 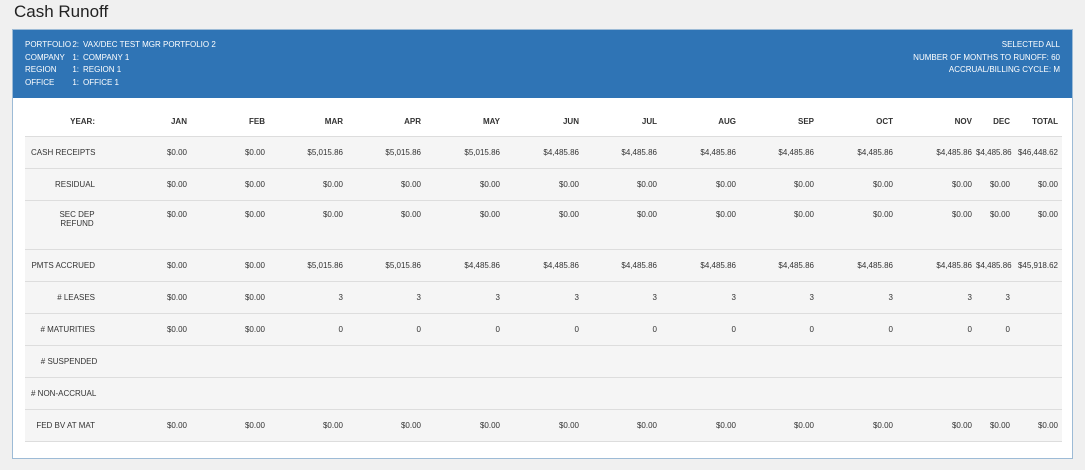 I want to click on row-label: # MATURITIES, so click(x=69, y=329).